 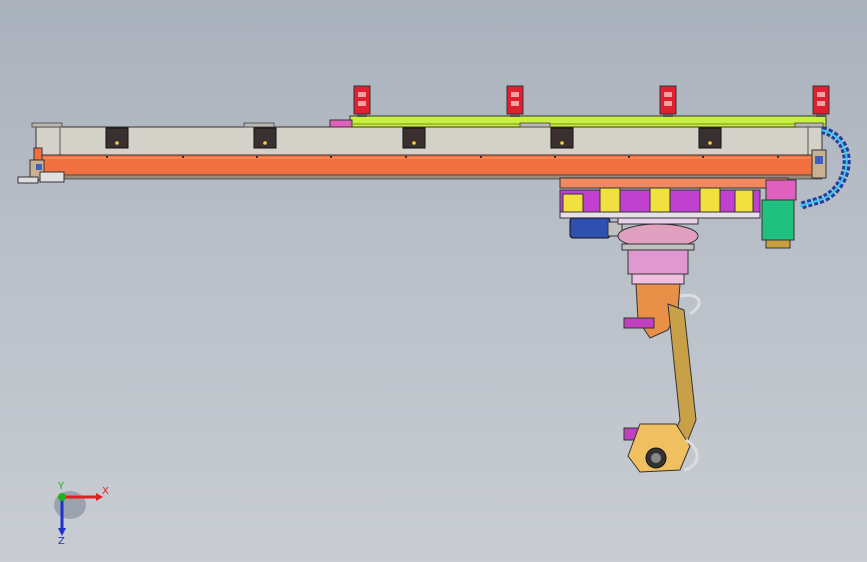 I want to click on y-axis-label: Y, so click(x=61, y=486).